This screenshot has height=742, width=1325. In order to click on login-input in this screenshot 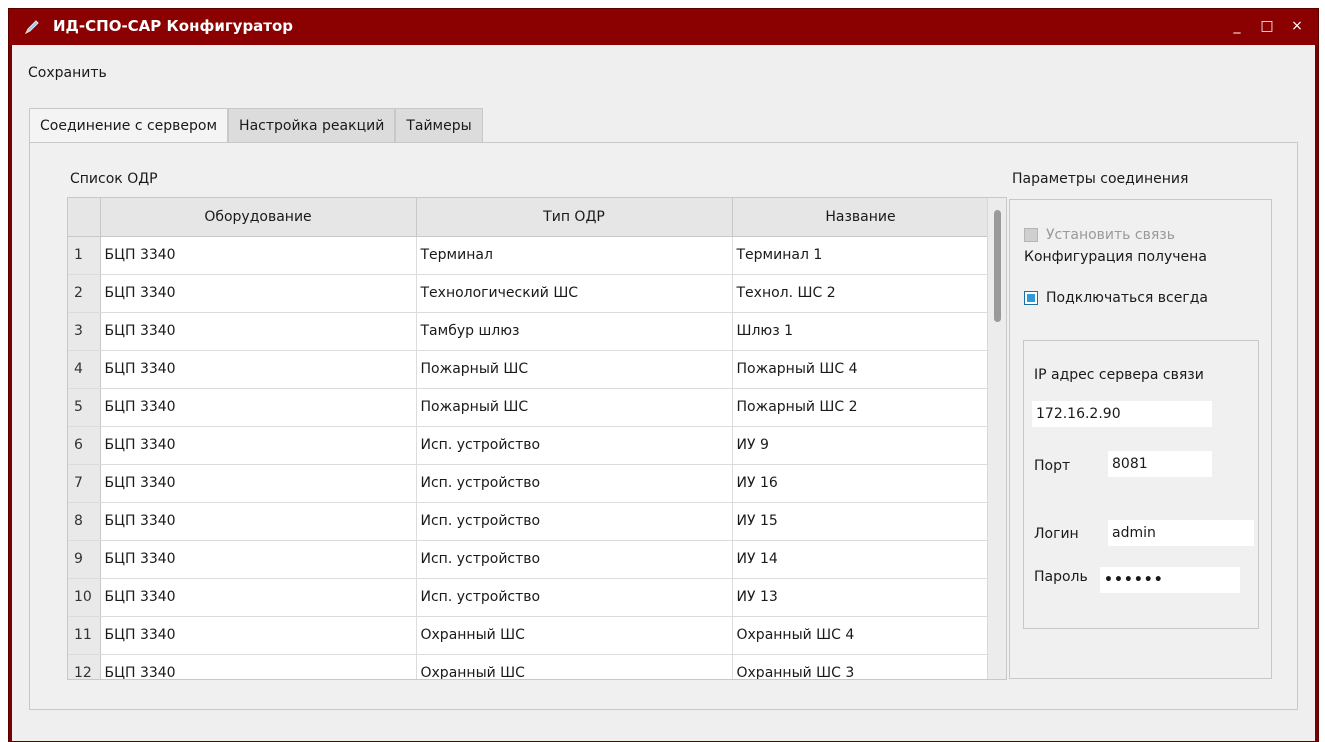, I will do `click(1181, 533)`.